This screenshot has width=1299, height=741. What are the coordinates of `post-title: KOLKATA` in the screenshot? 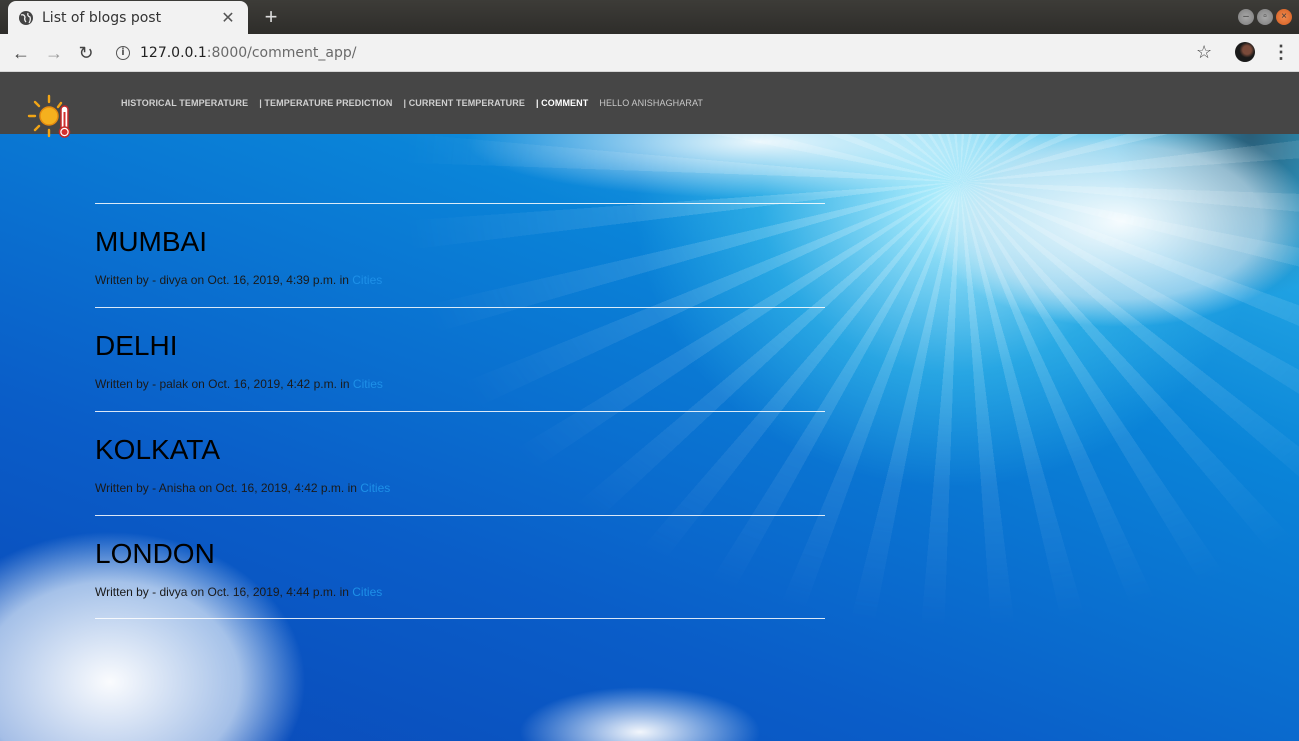 It's located at (460, 450).